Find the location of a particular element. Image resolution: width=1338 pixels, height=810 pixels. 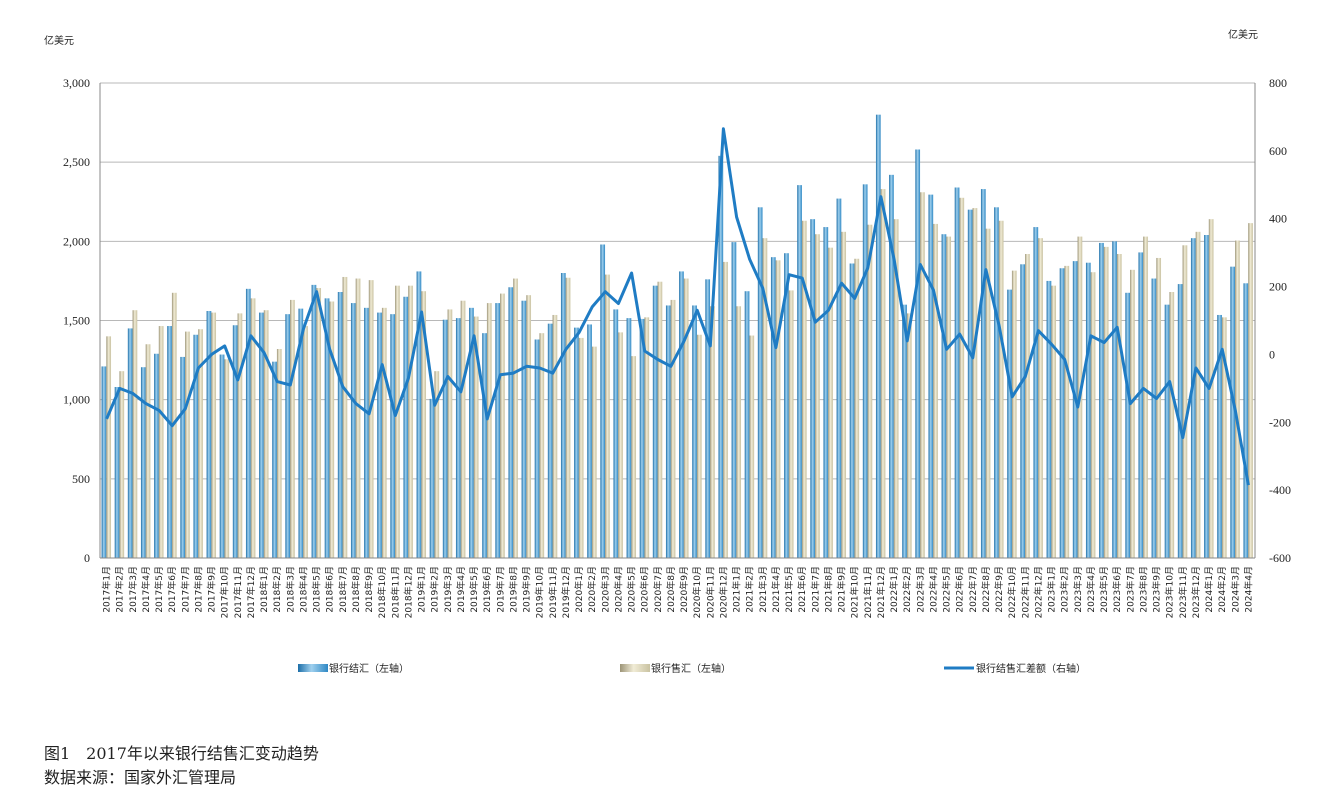

x-tick-label: 2018年8月 is located at coordinates (356, 589).